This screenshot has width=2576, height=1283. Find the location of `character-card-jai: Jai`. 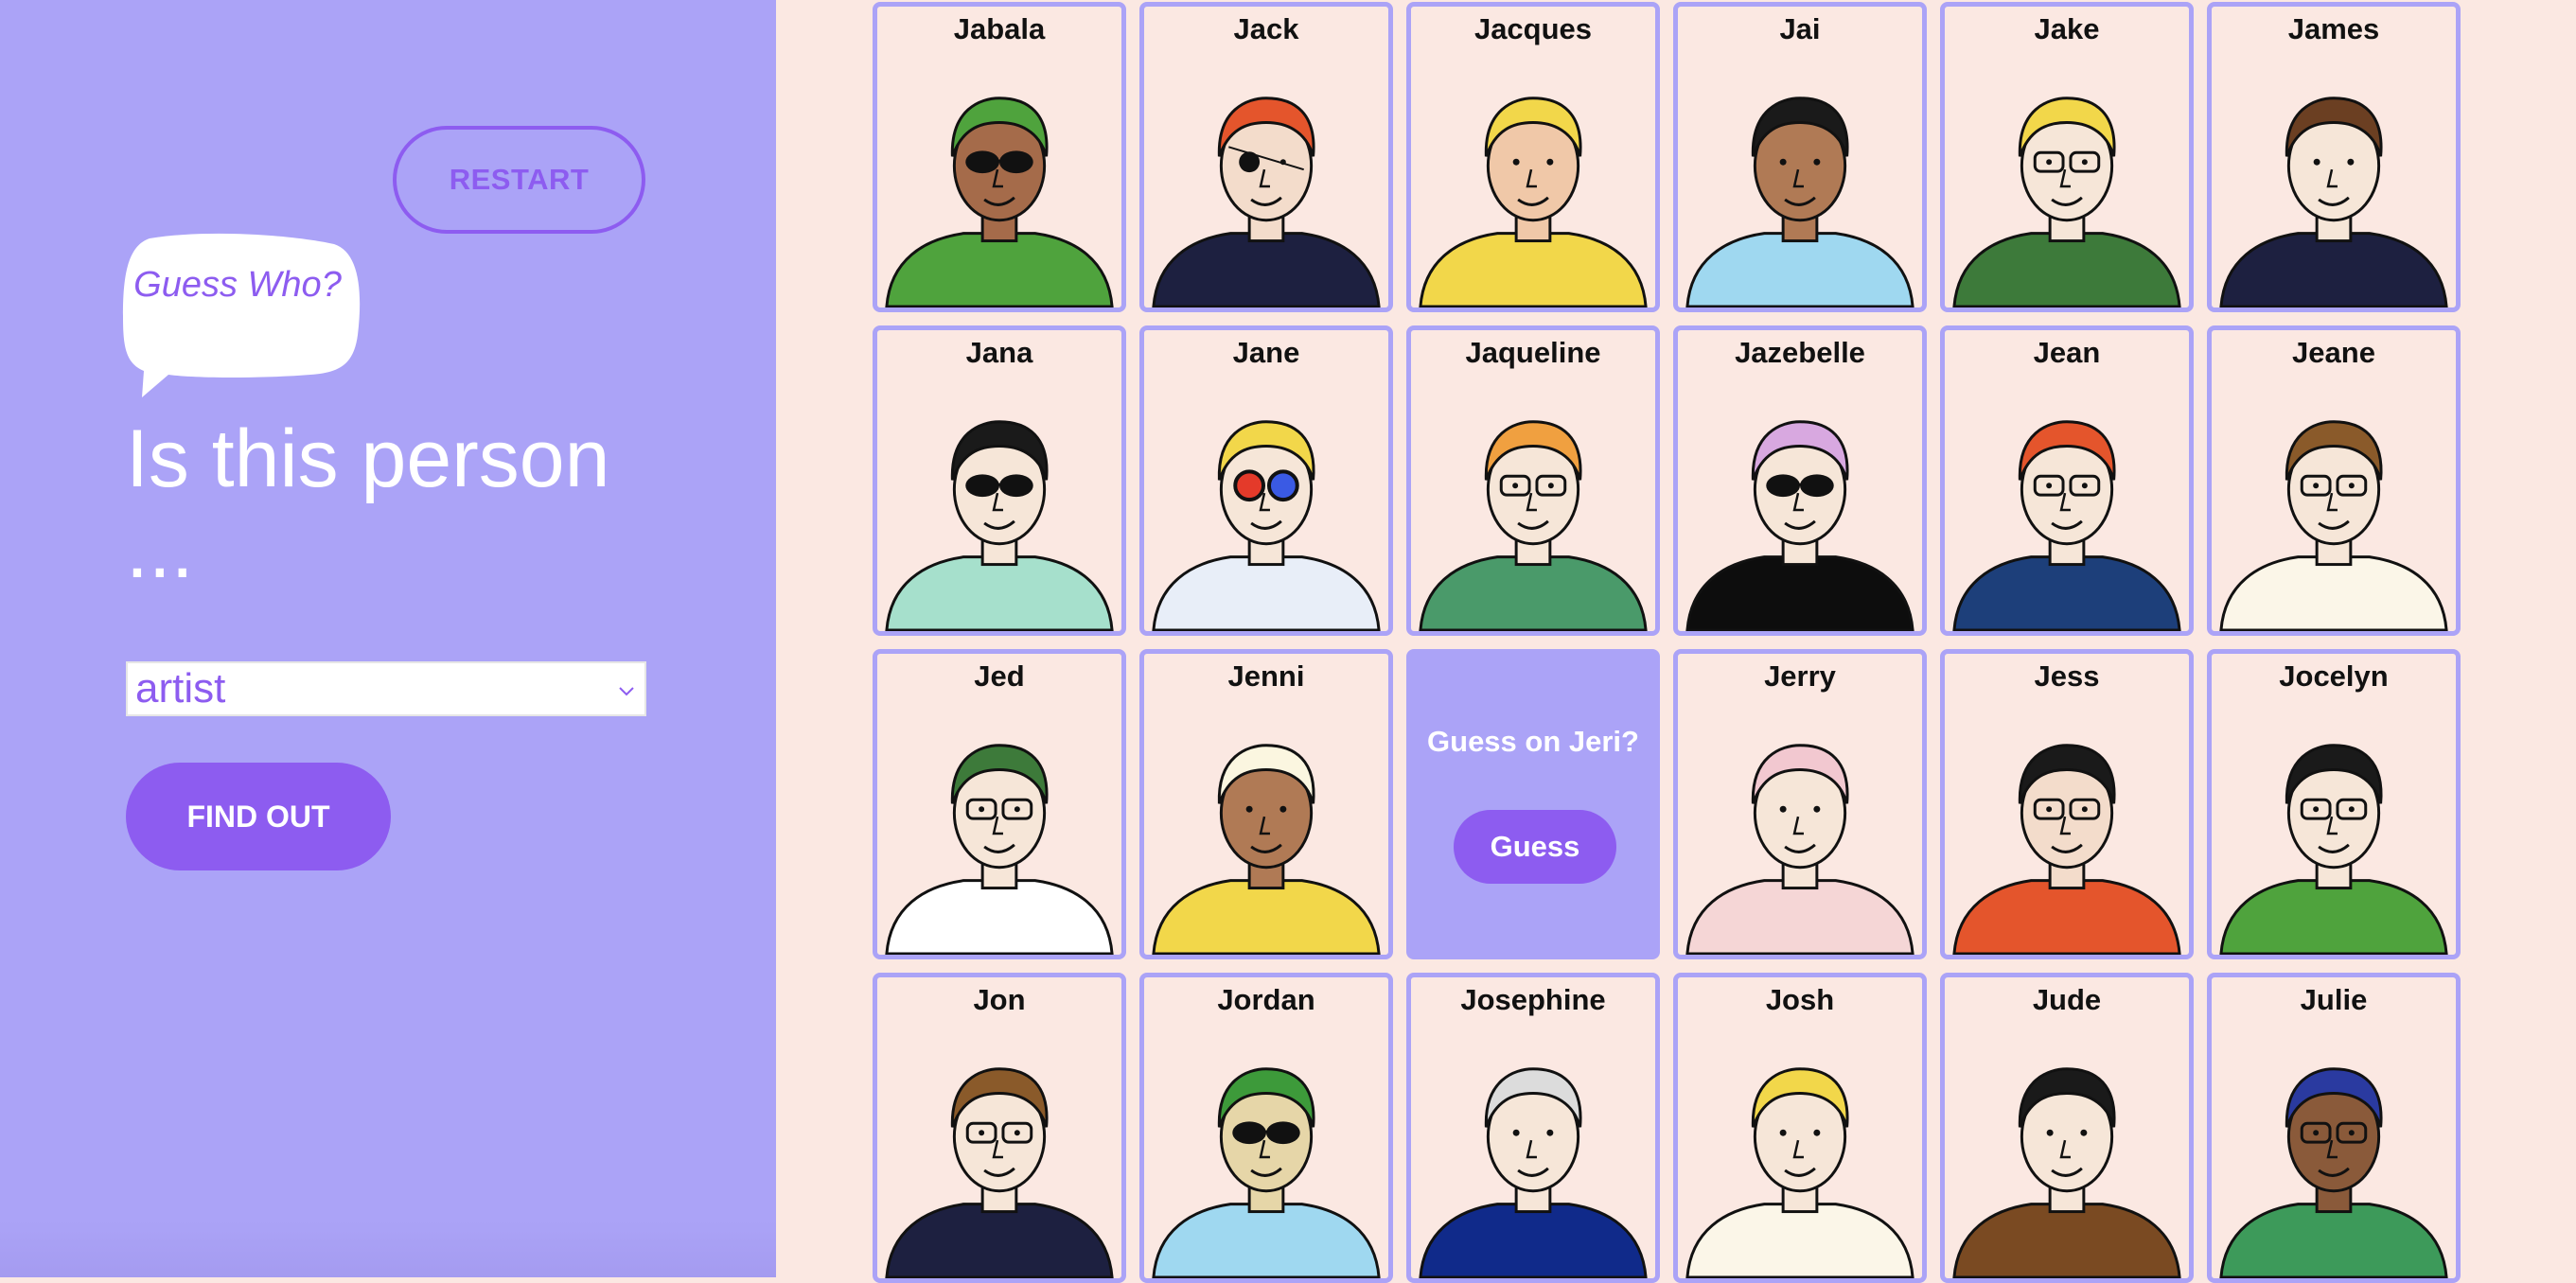

character-card-jai: Jai is located at coordinates (1800, 157).